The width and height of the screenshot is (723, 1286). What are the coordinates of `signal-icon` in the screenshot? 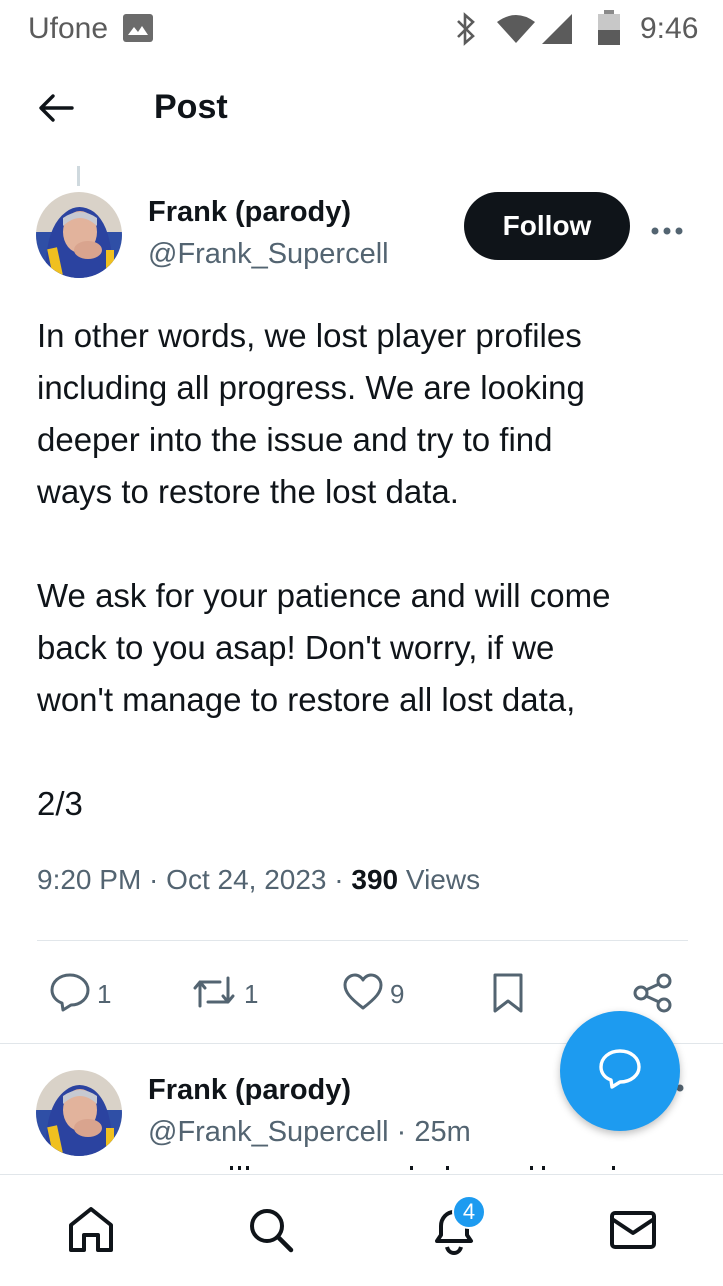 It's located at (557, 31).